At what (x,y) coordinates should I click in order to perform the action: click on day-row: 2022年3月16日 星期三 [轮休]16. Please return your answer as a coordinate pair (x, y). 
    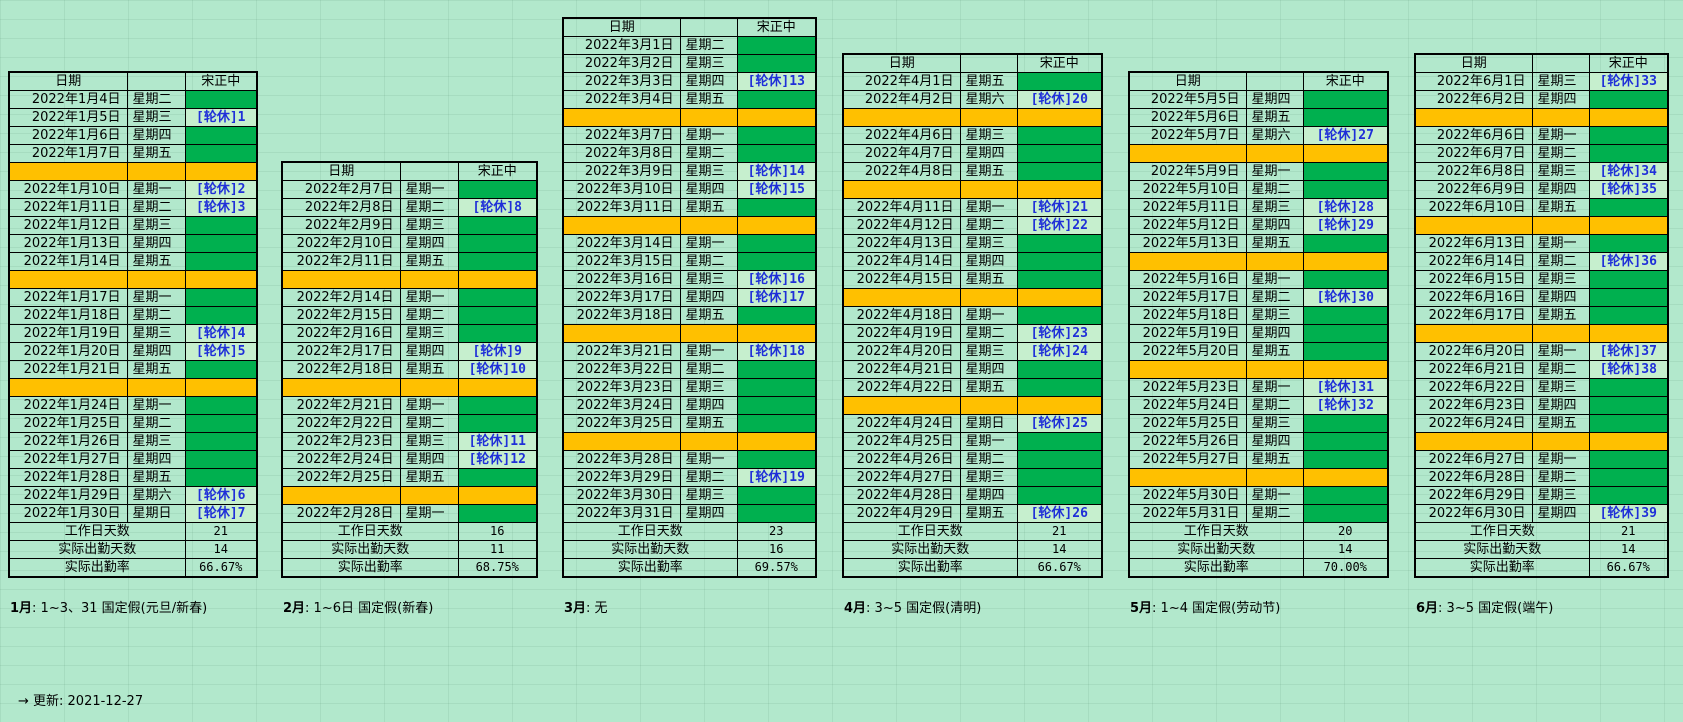
    Looking at the image, I should click on (689, 279).